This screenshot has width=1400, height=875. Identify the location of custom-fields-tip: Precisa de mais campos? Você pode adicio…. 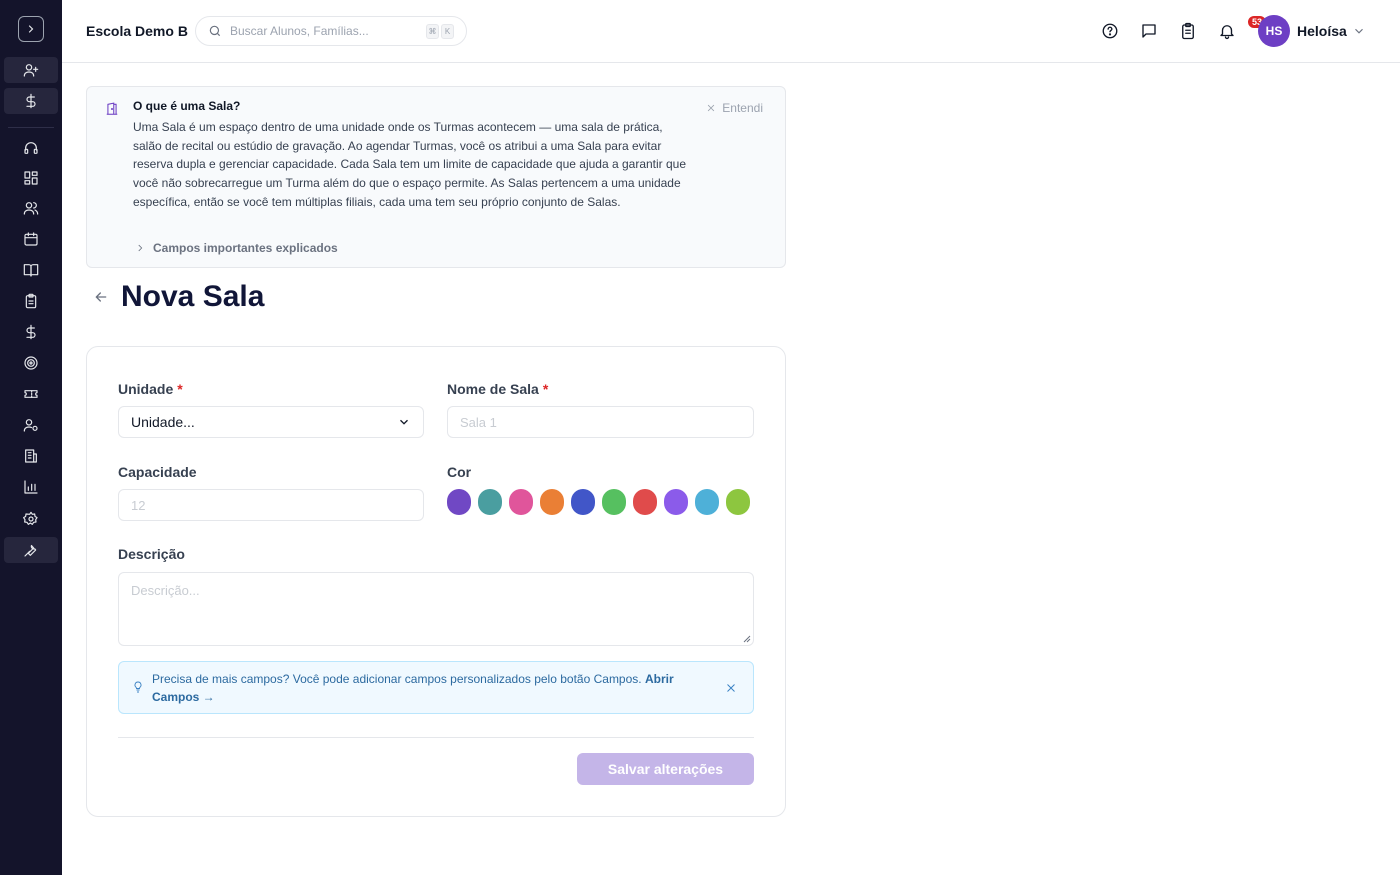
(436, 687).